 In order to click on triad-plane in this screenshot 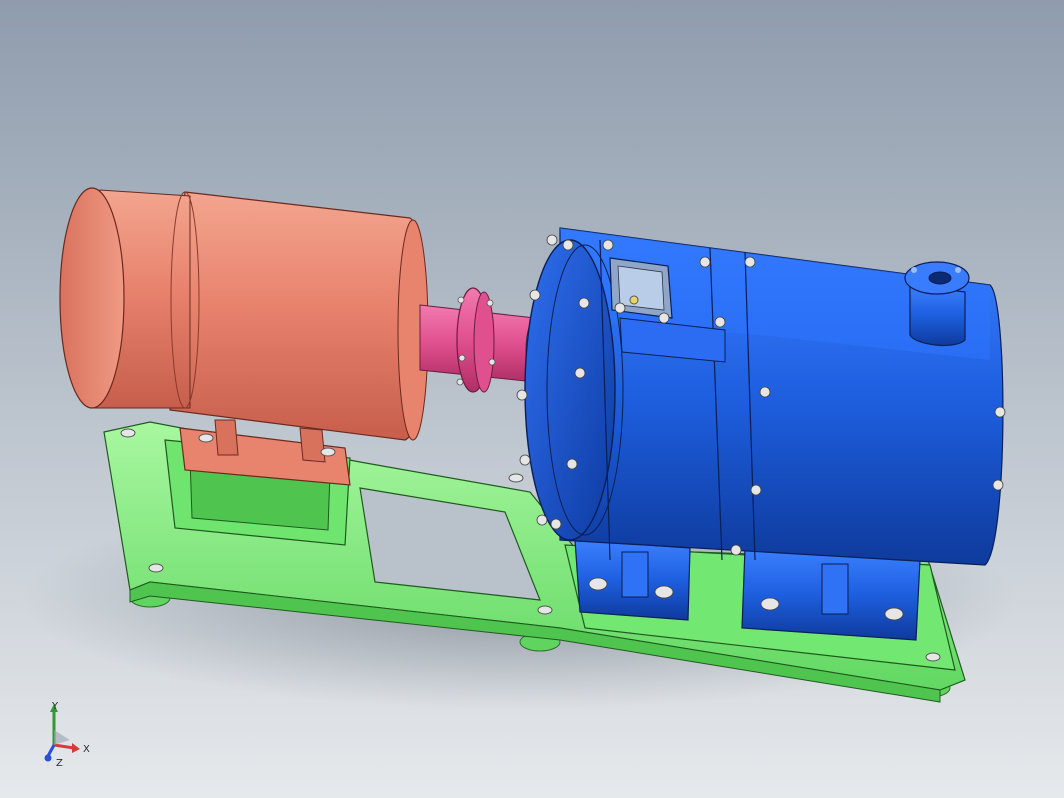, I will do `click(62, 737)`.